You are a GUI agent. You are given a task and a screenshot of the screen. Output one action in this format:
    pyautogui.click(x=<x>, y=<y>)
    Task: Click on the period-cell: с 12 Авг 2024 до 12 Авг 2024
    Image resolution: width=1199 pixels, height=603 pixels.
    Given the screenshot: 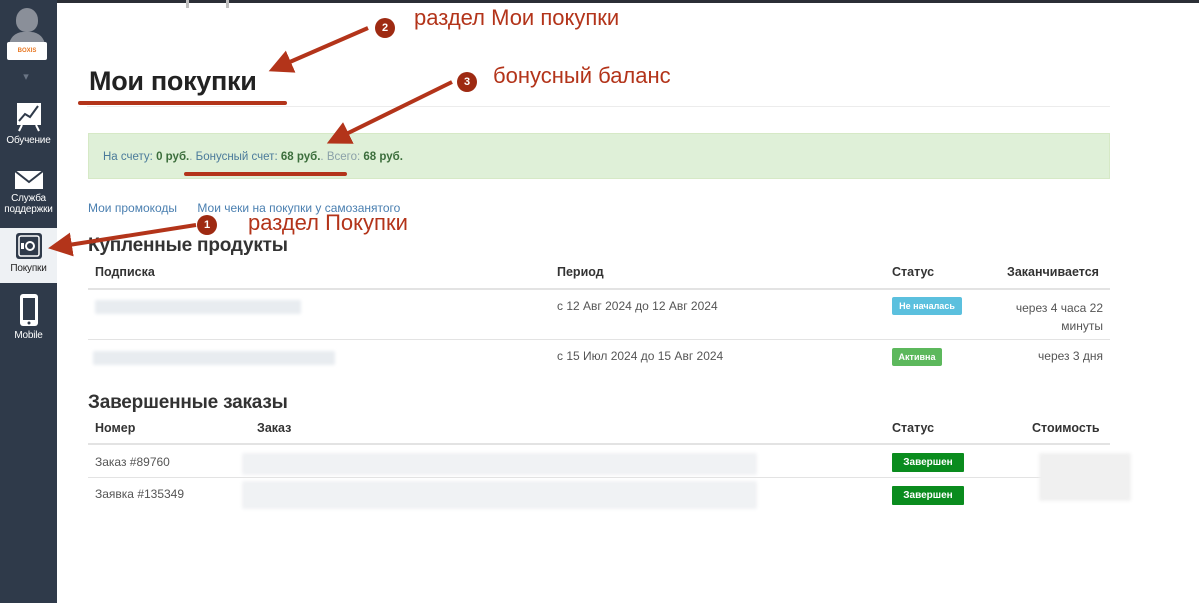 What is the action you would take?
    pyautogui.click(x=637, y=306)
    